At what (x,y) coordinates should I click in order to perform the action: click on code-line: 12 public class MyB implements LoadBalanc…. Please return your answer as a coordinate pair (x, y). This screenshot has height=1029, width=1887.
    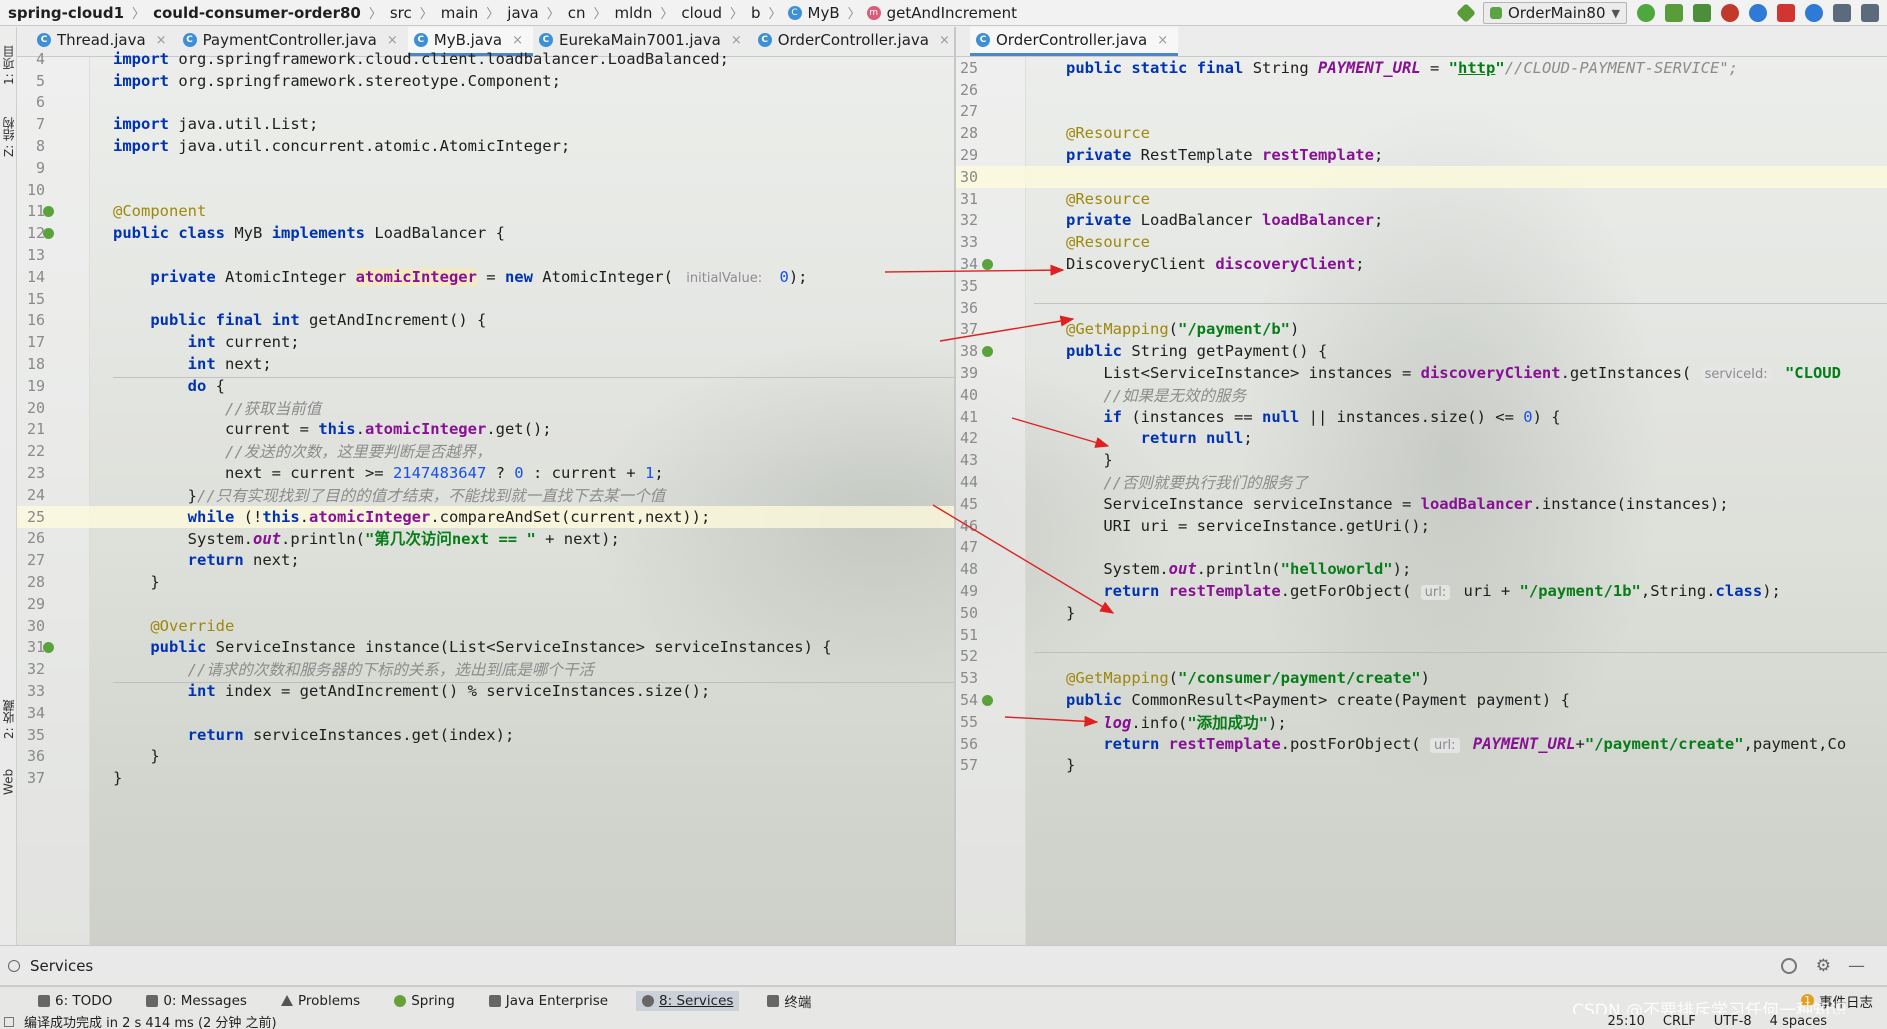
    Looking at the image, I should click on (485, 233).